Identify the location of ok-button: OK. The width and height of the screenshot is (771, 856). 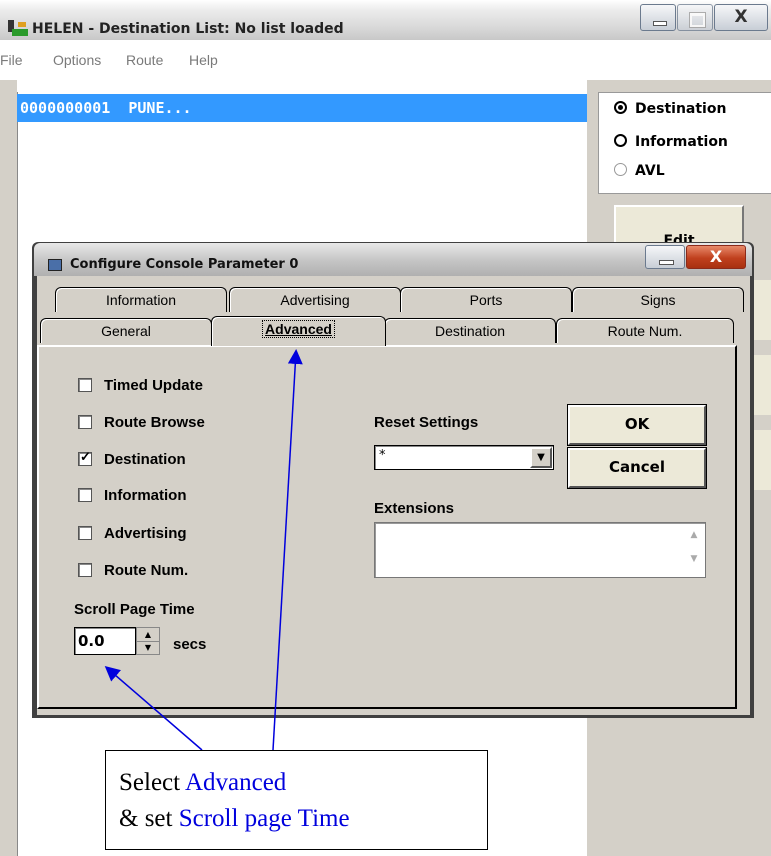
(637, 425).